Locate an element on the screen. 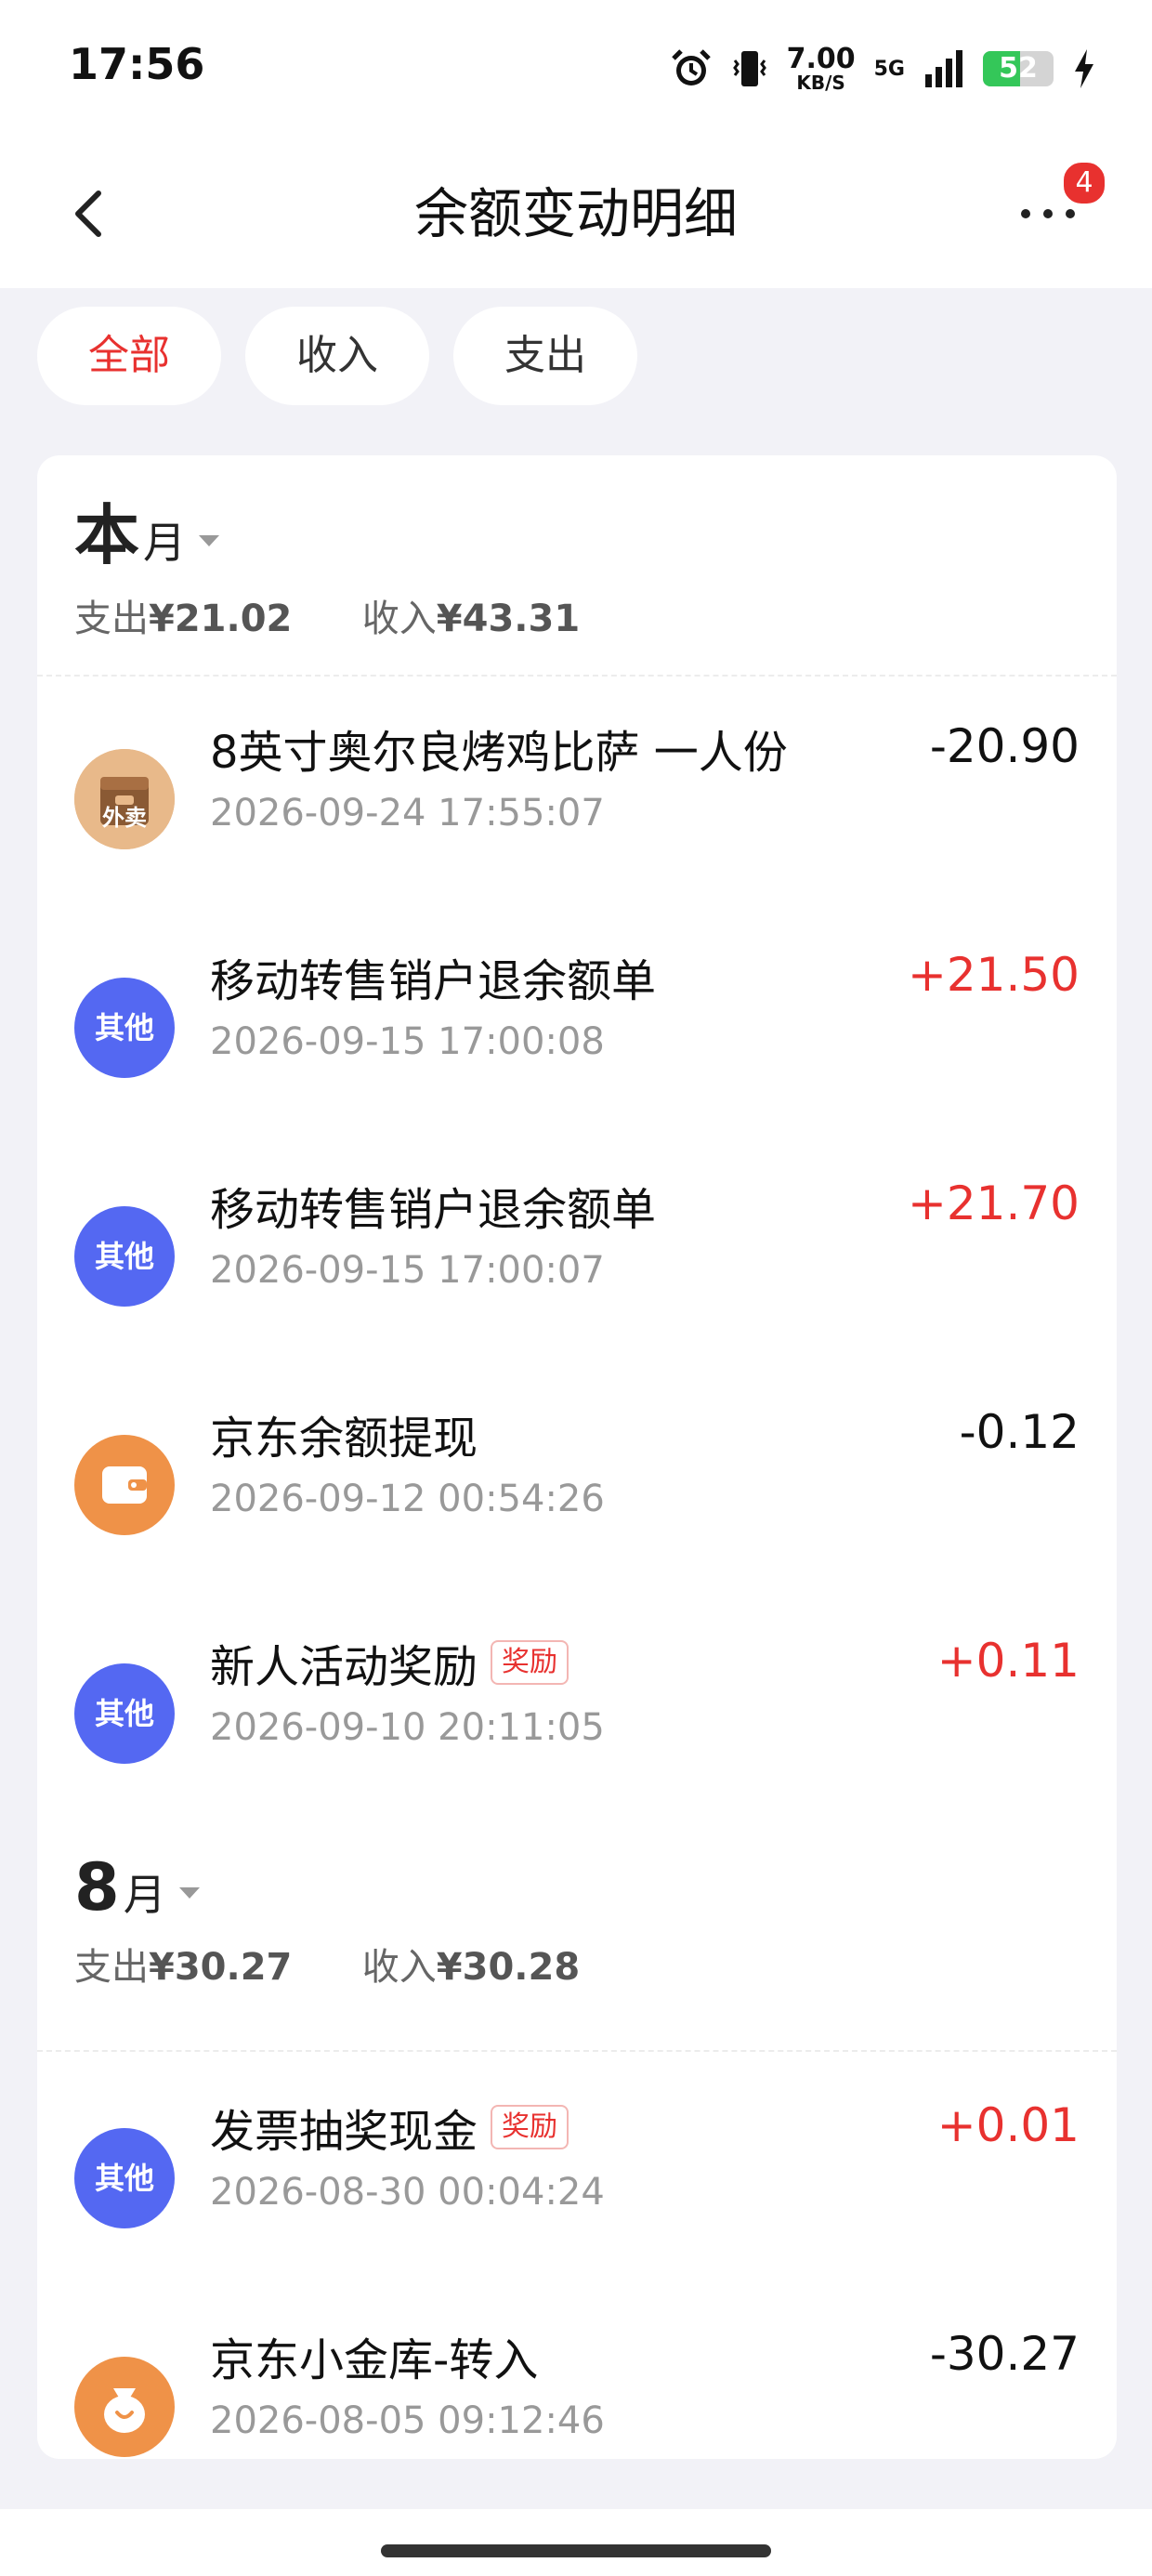 The width and height of the screenshot is (1152, 2576). notification-badge: 4 is located at coordinates (1084, 183).